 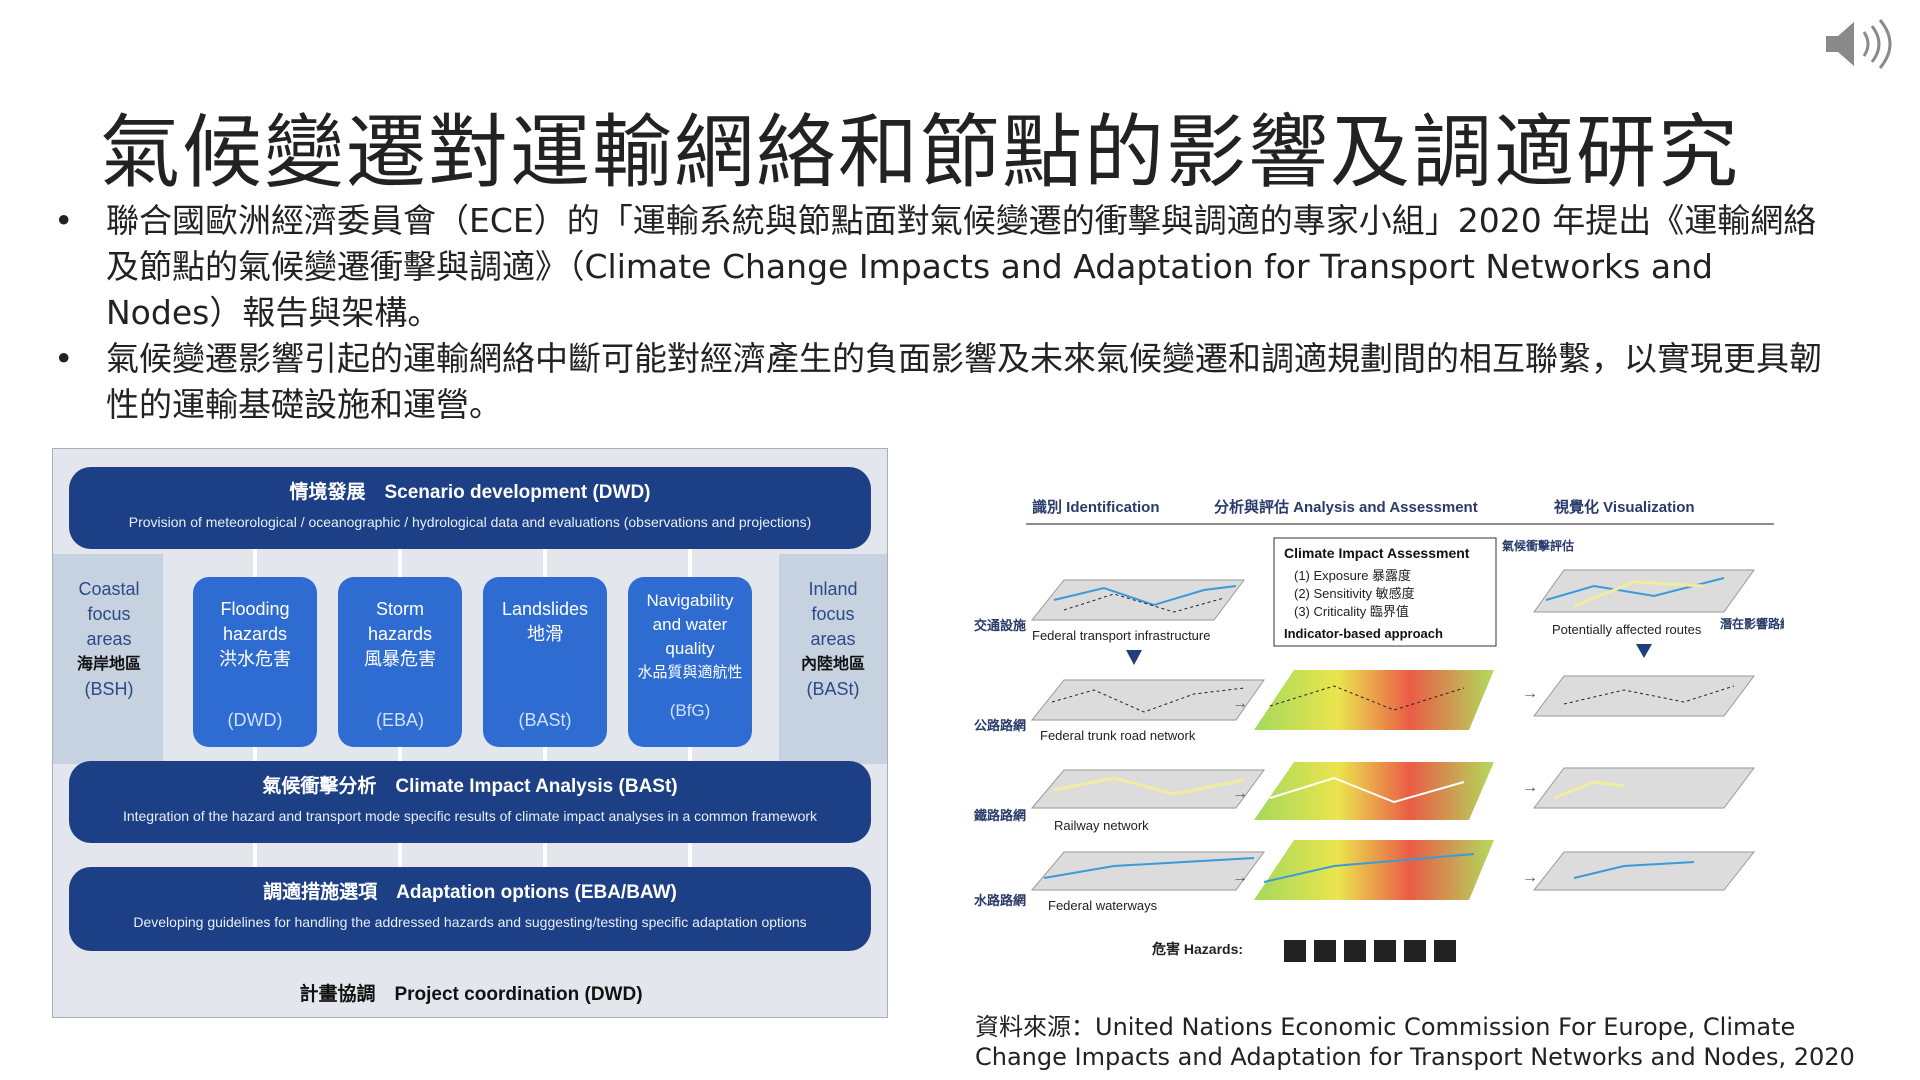 What do you see at coordinates (1000, 815) in the screenshot?
I see `row-label: 鐵路路網` at bounding box center [1000, 815].